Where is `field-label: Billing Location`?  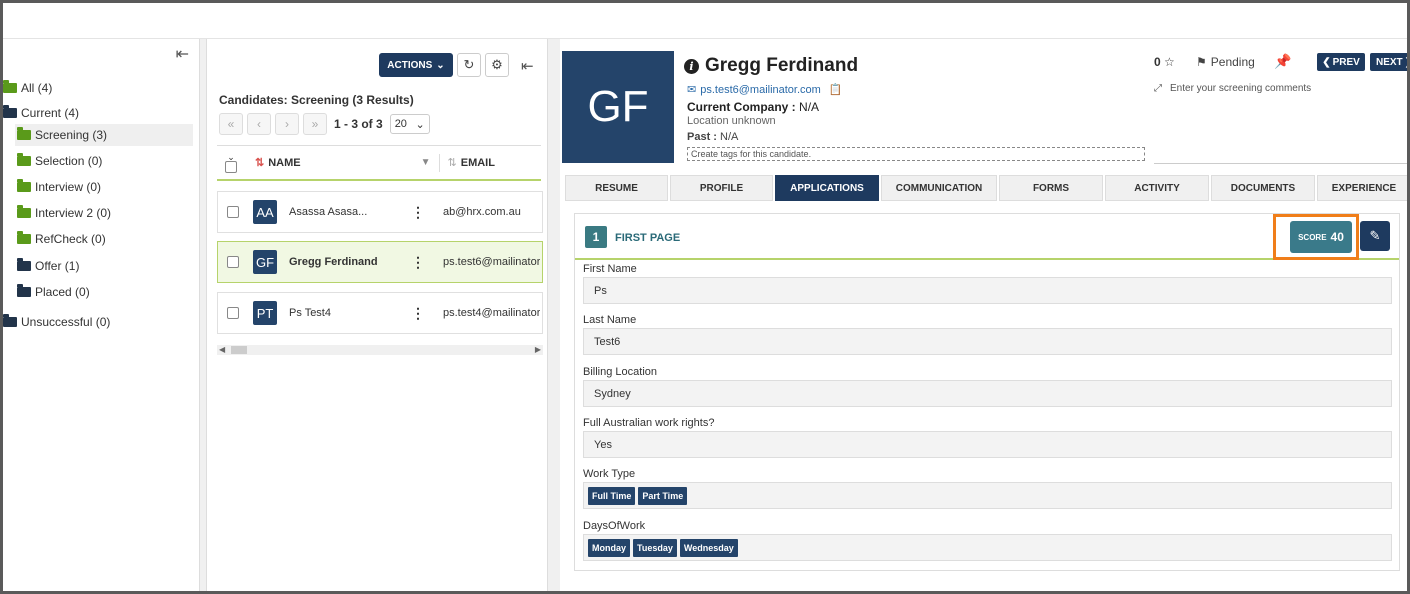 field-label: Billing Location is located at coordinates (620, 372).